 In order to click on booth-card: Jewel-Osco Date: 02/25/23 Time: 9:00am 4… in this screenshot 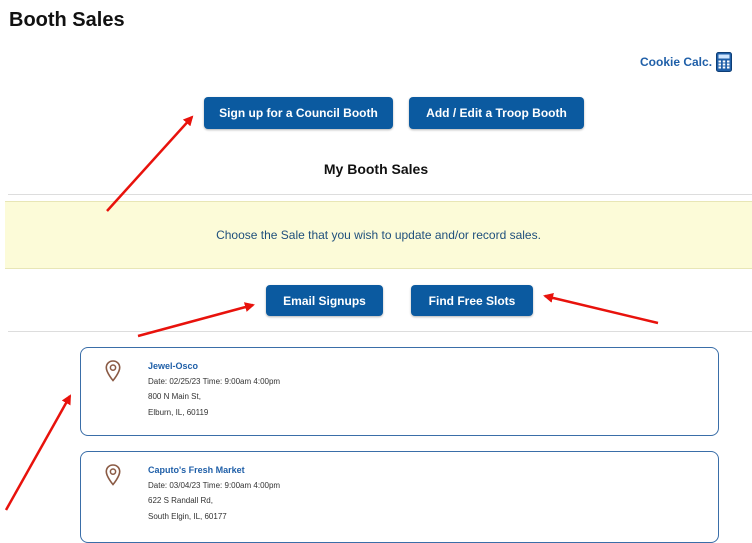, I will do `click(399, 391)`.